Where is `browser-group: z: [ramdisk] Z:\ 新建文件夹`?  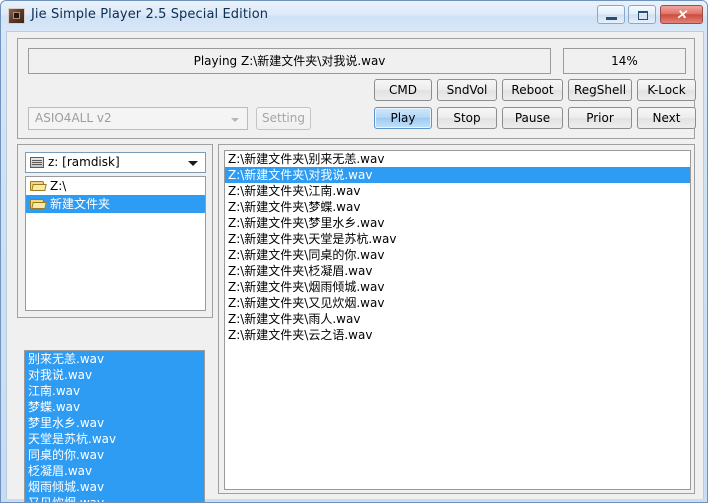 browser-group: z: [ramdisk] Z:\ 新建文件夹 is located at coordinates (115, 231).